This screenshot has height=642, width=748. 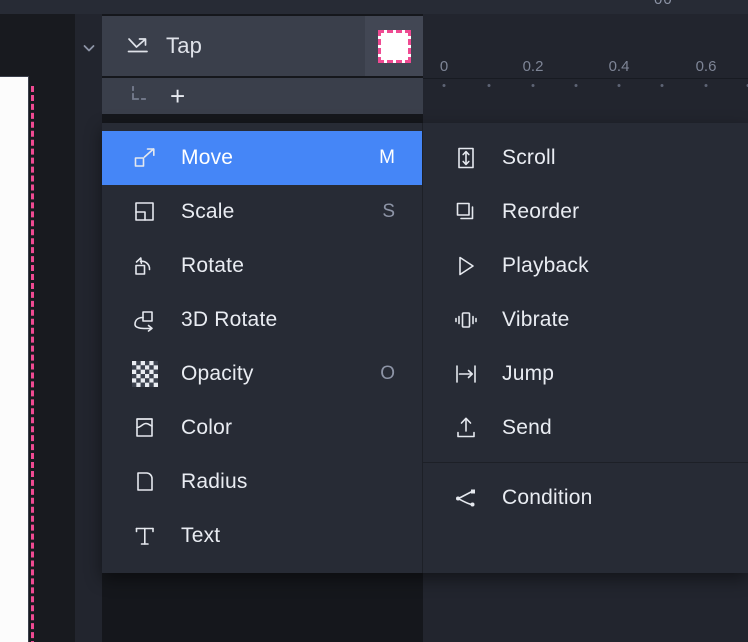 I want to click on menu-item-shortcut: S, so click(x=388, y=211).